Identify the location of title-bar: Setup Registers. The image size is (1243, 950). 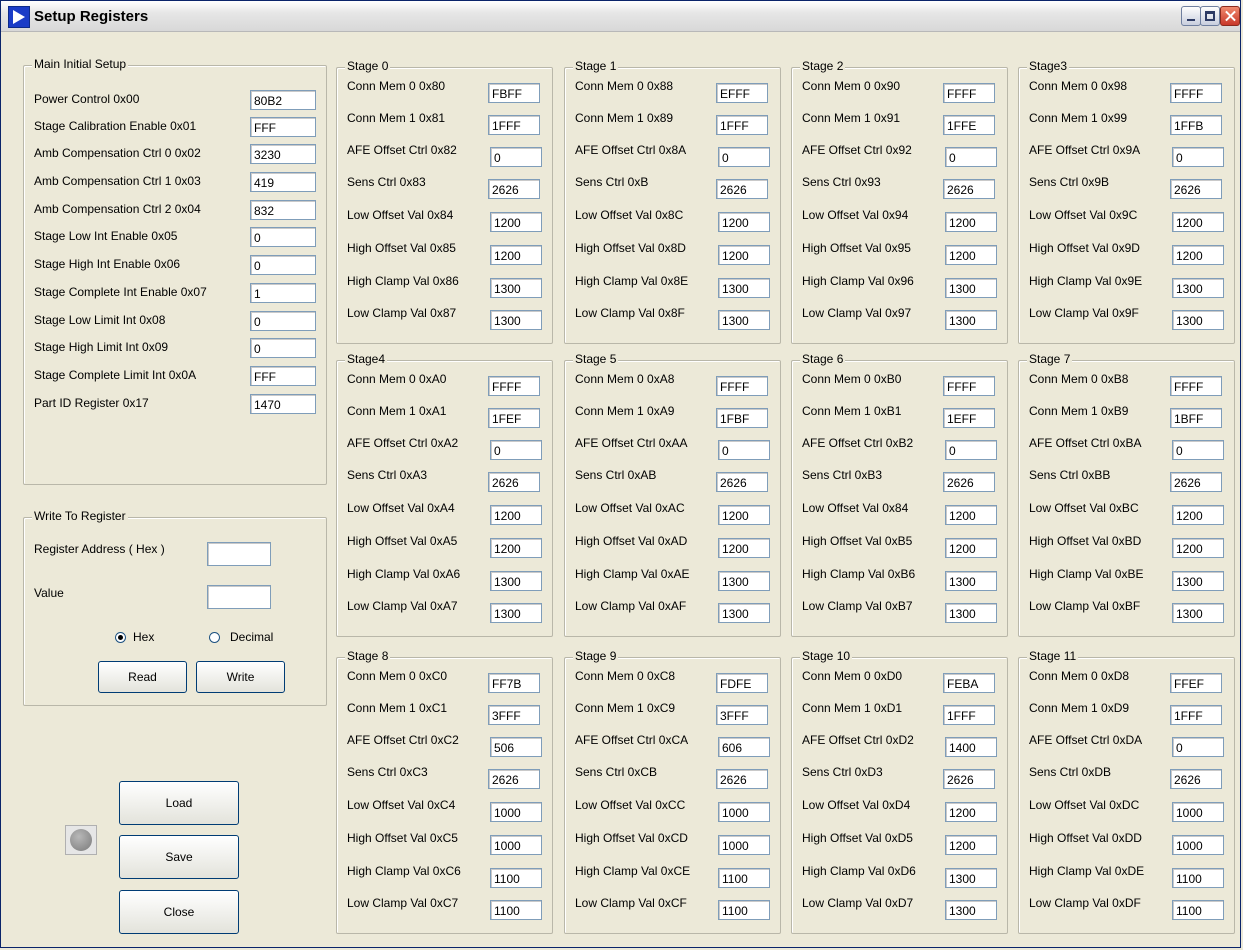
(620, 16).